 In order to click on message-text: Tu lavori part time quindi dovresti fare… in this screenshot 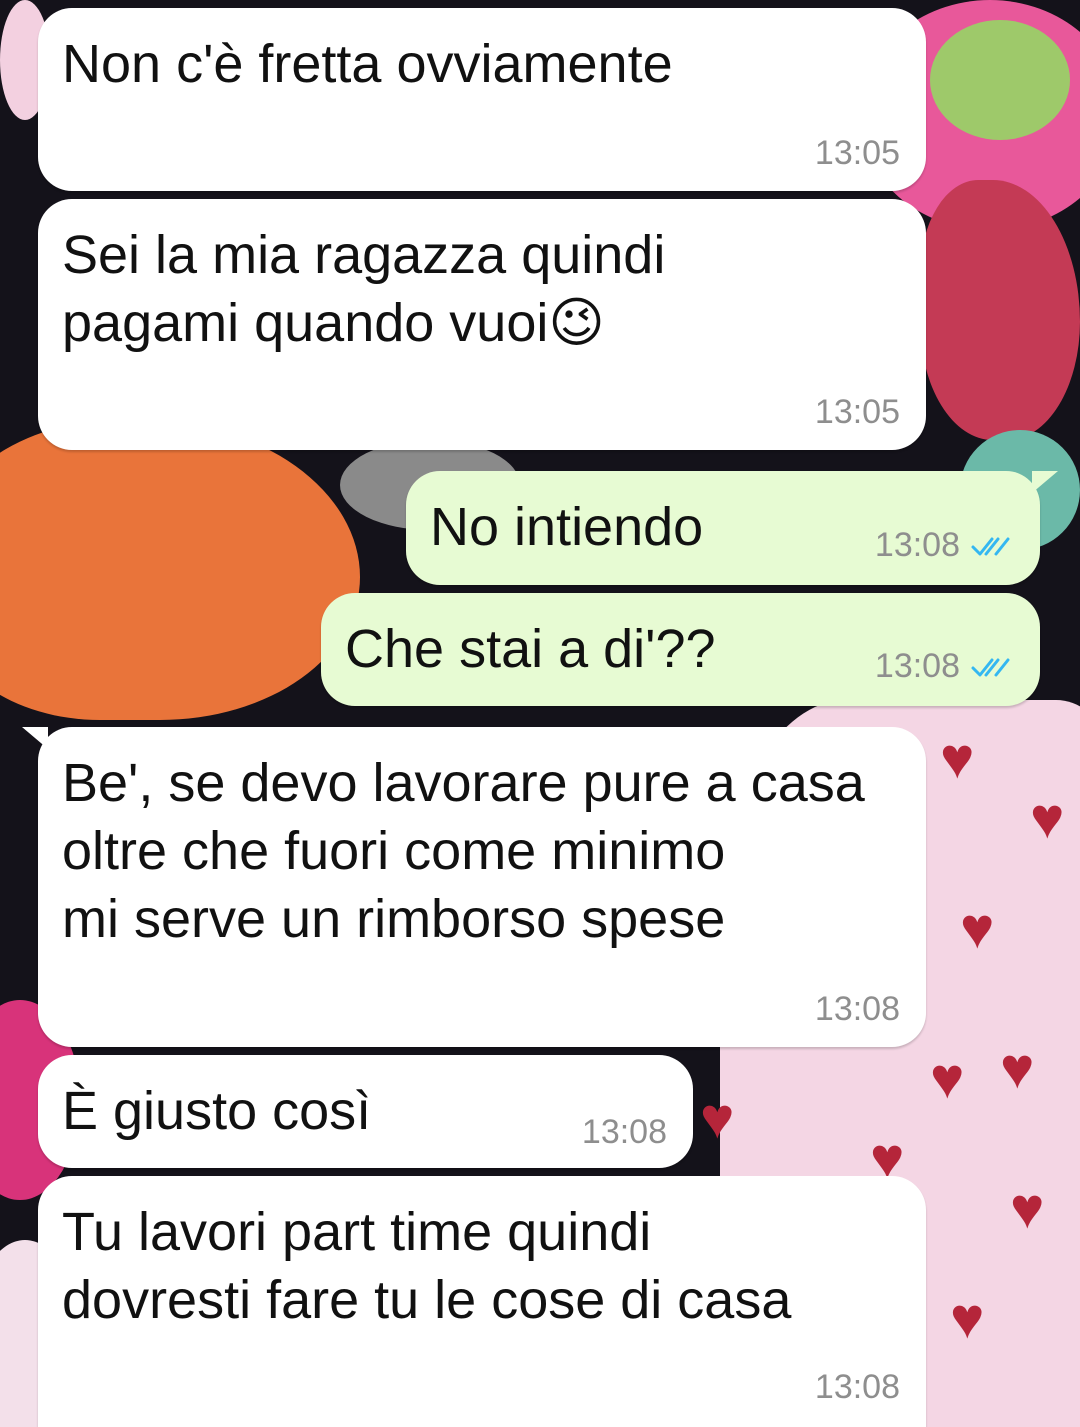, I will do `click(427, 1266)`.